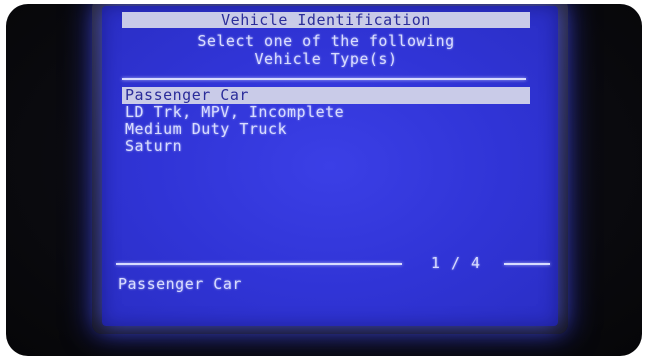 This screenshot has width=648, height=361. Describe the element at coordinates (326, 146) in the screenshot. I see `list-item-saturn: Saturn` at that location.